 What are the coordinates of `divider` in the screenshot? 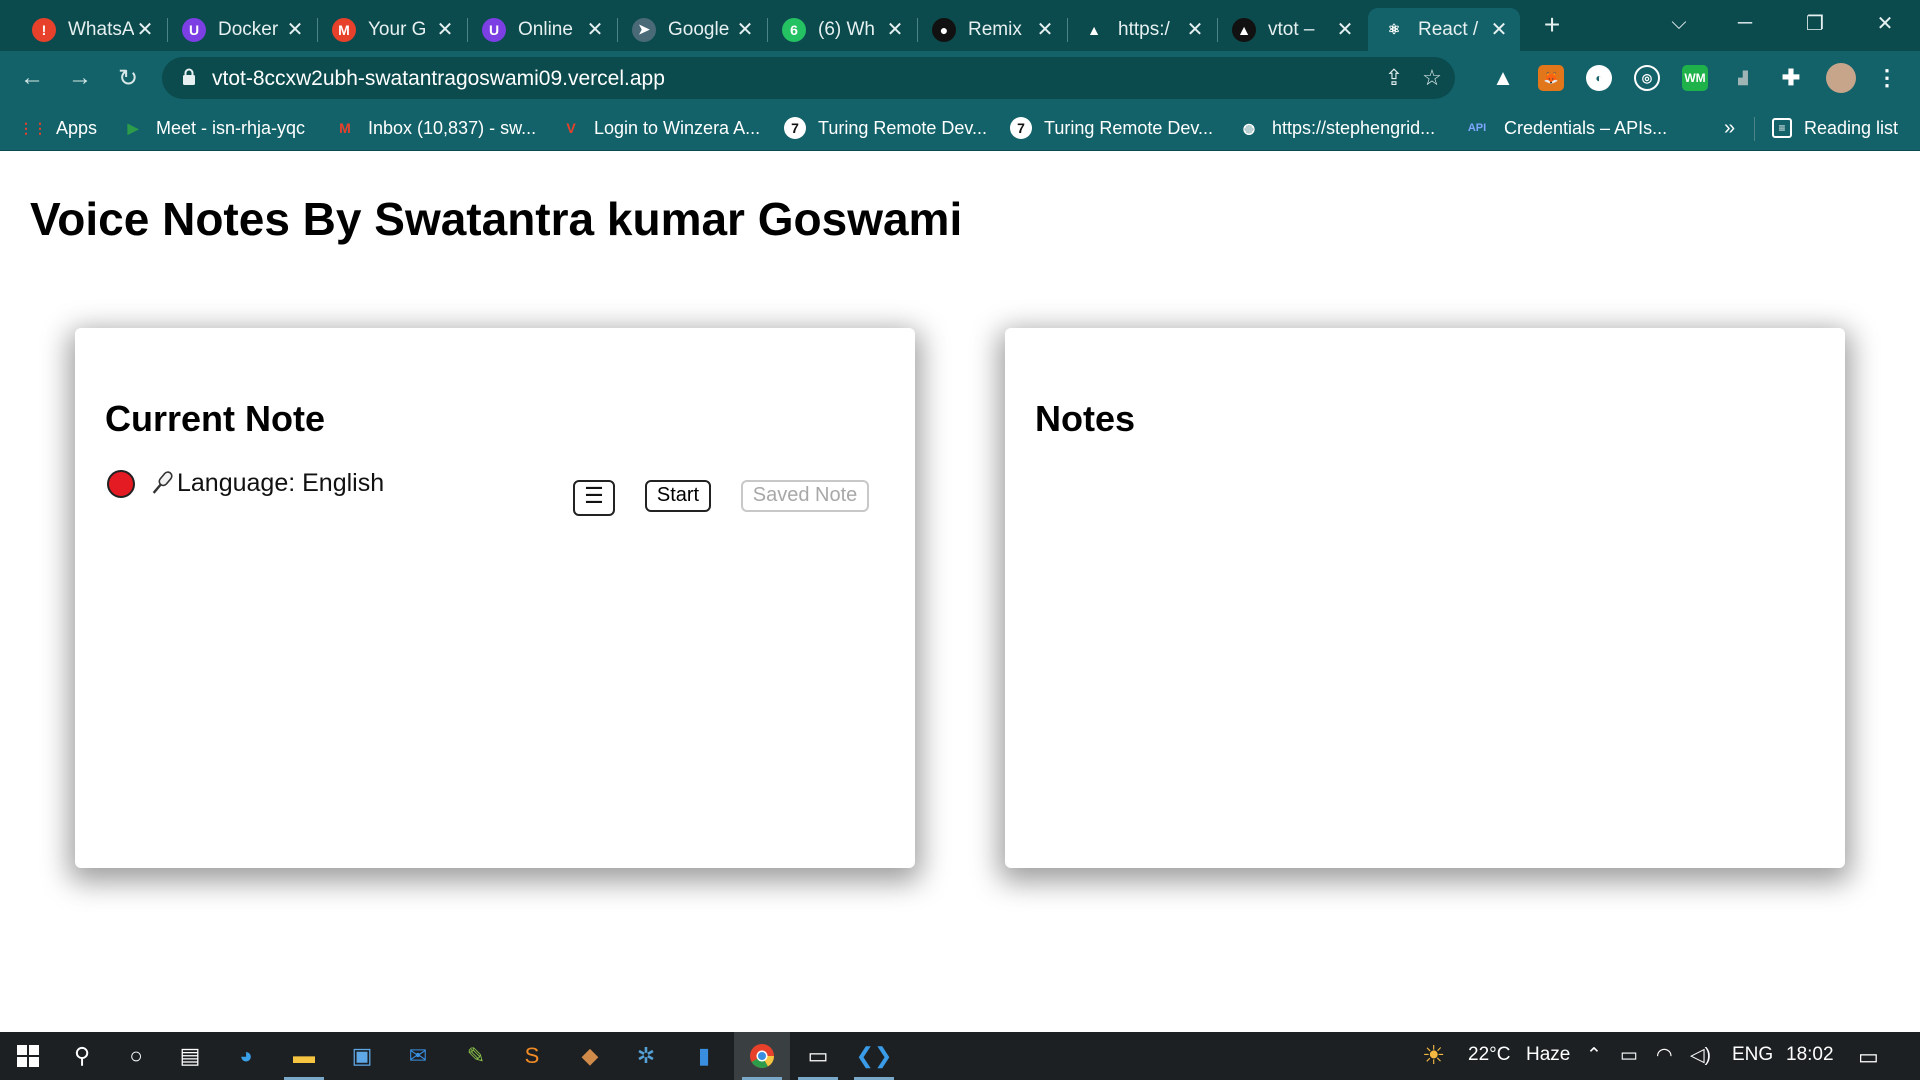 It's located at (1754, 129).